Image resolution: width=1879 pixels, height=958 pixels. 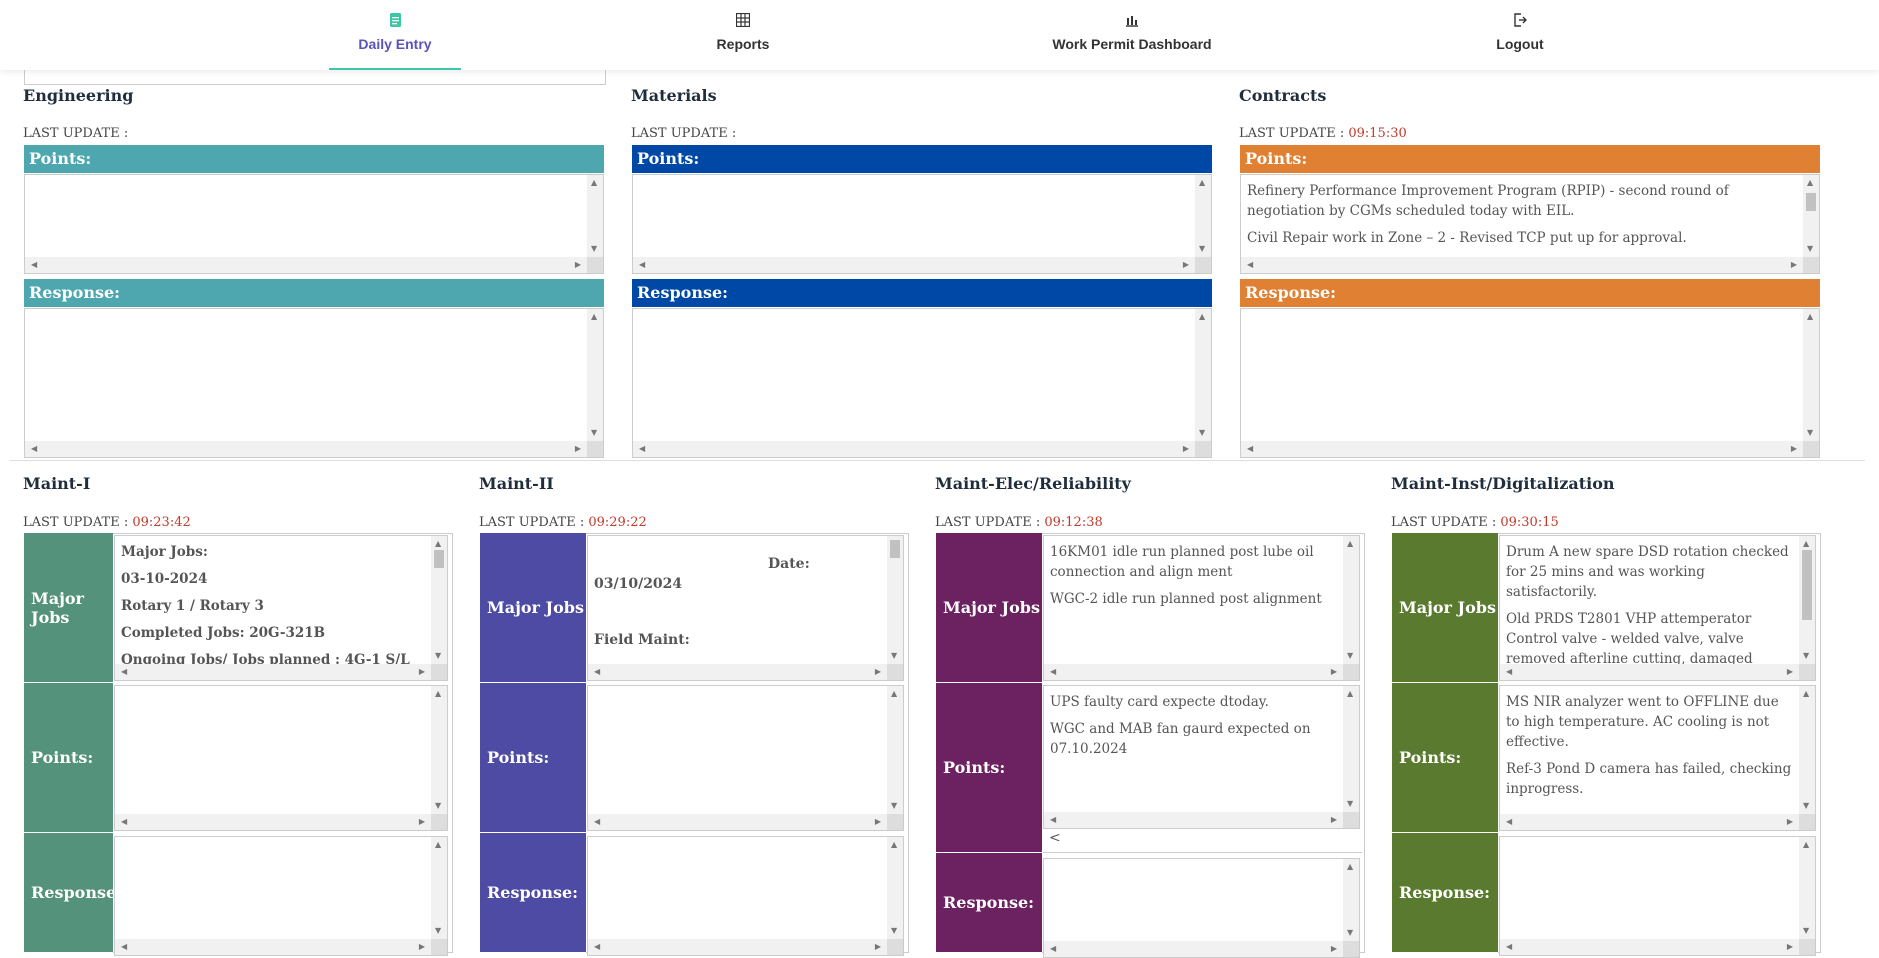 What do you see at coordinates (1520, 35) in the screenshot?
I see `nav-logout: Logout` at bounding box center [1520, 35].